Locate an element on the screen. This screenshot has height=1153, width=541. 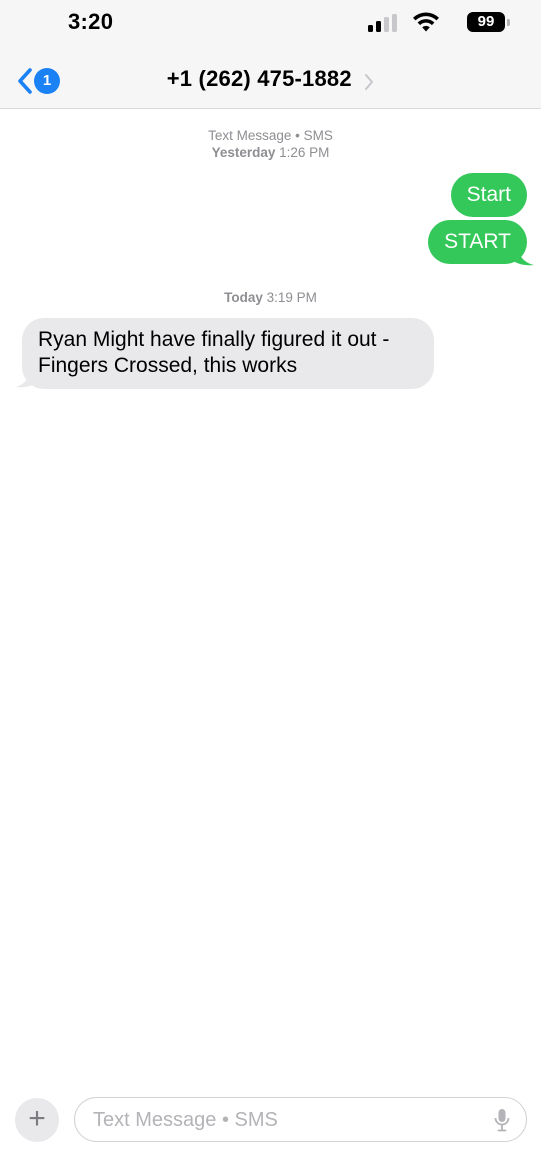
received-message-line: Ryan Might have finally figured it out - is located at coordinates (214, 339).